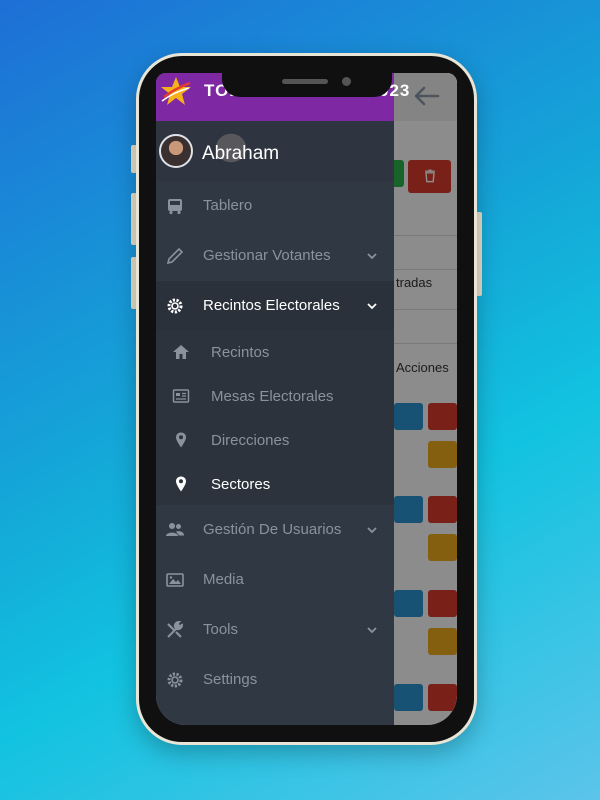 This screenshot has height=800, width=600. I want to click on sidebar-item-label: Gestionar Votantes, so click(267, 255).